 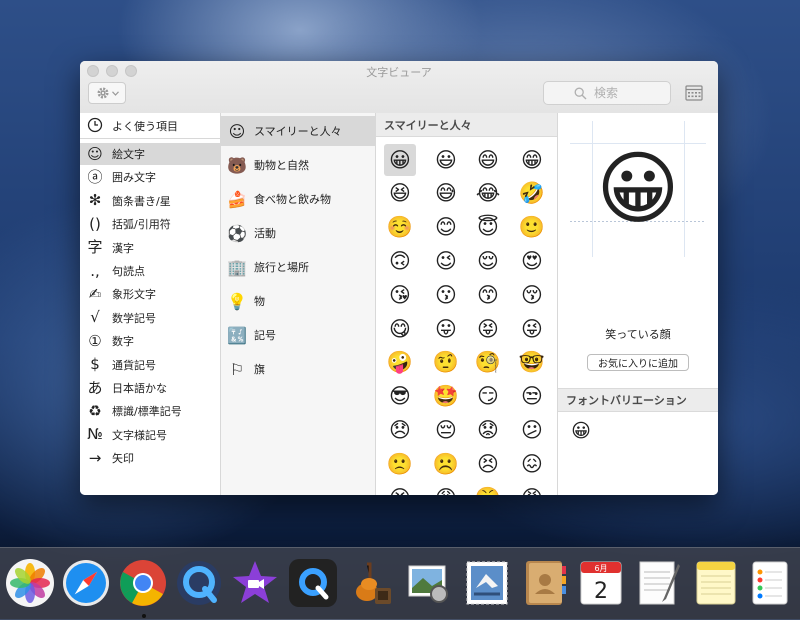 What do you see at coordinates (446, 194) in the screenshot?
I see `emoji-cell: 😅` at bounding box center [446, 194].